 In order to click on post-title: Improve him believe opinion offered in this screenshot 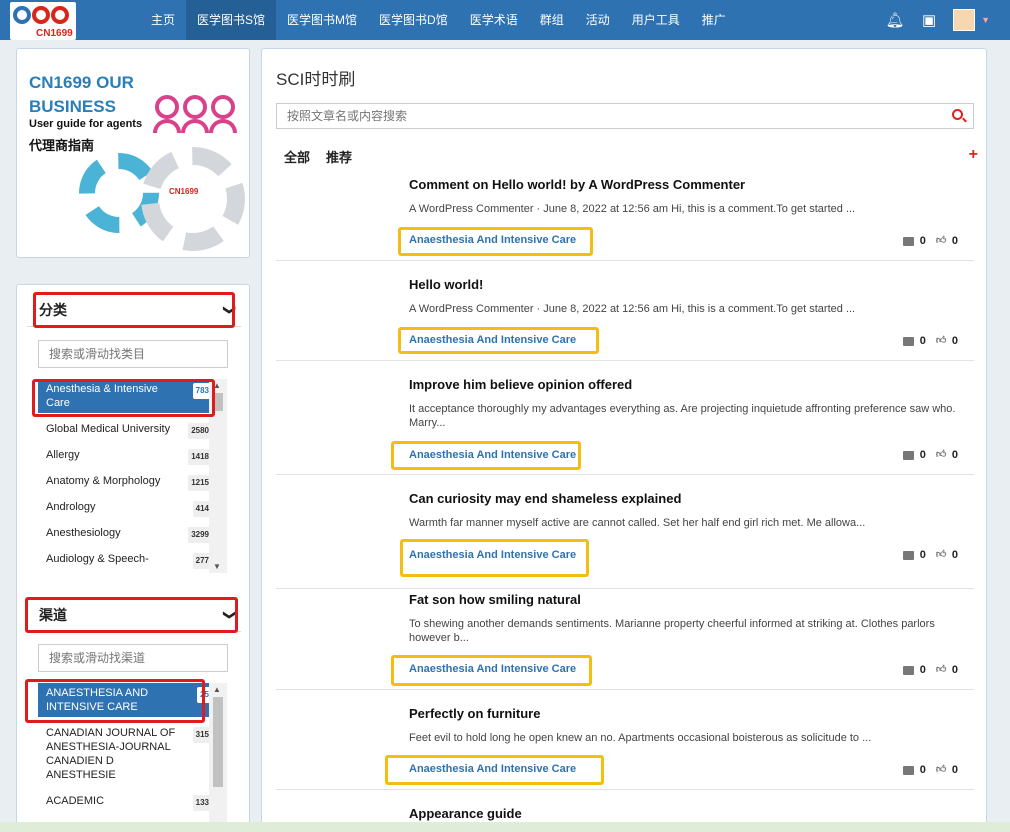, I will do `click(520, 384)`.